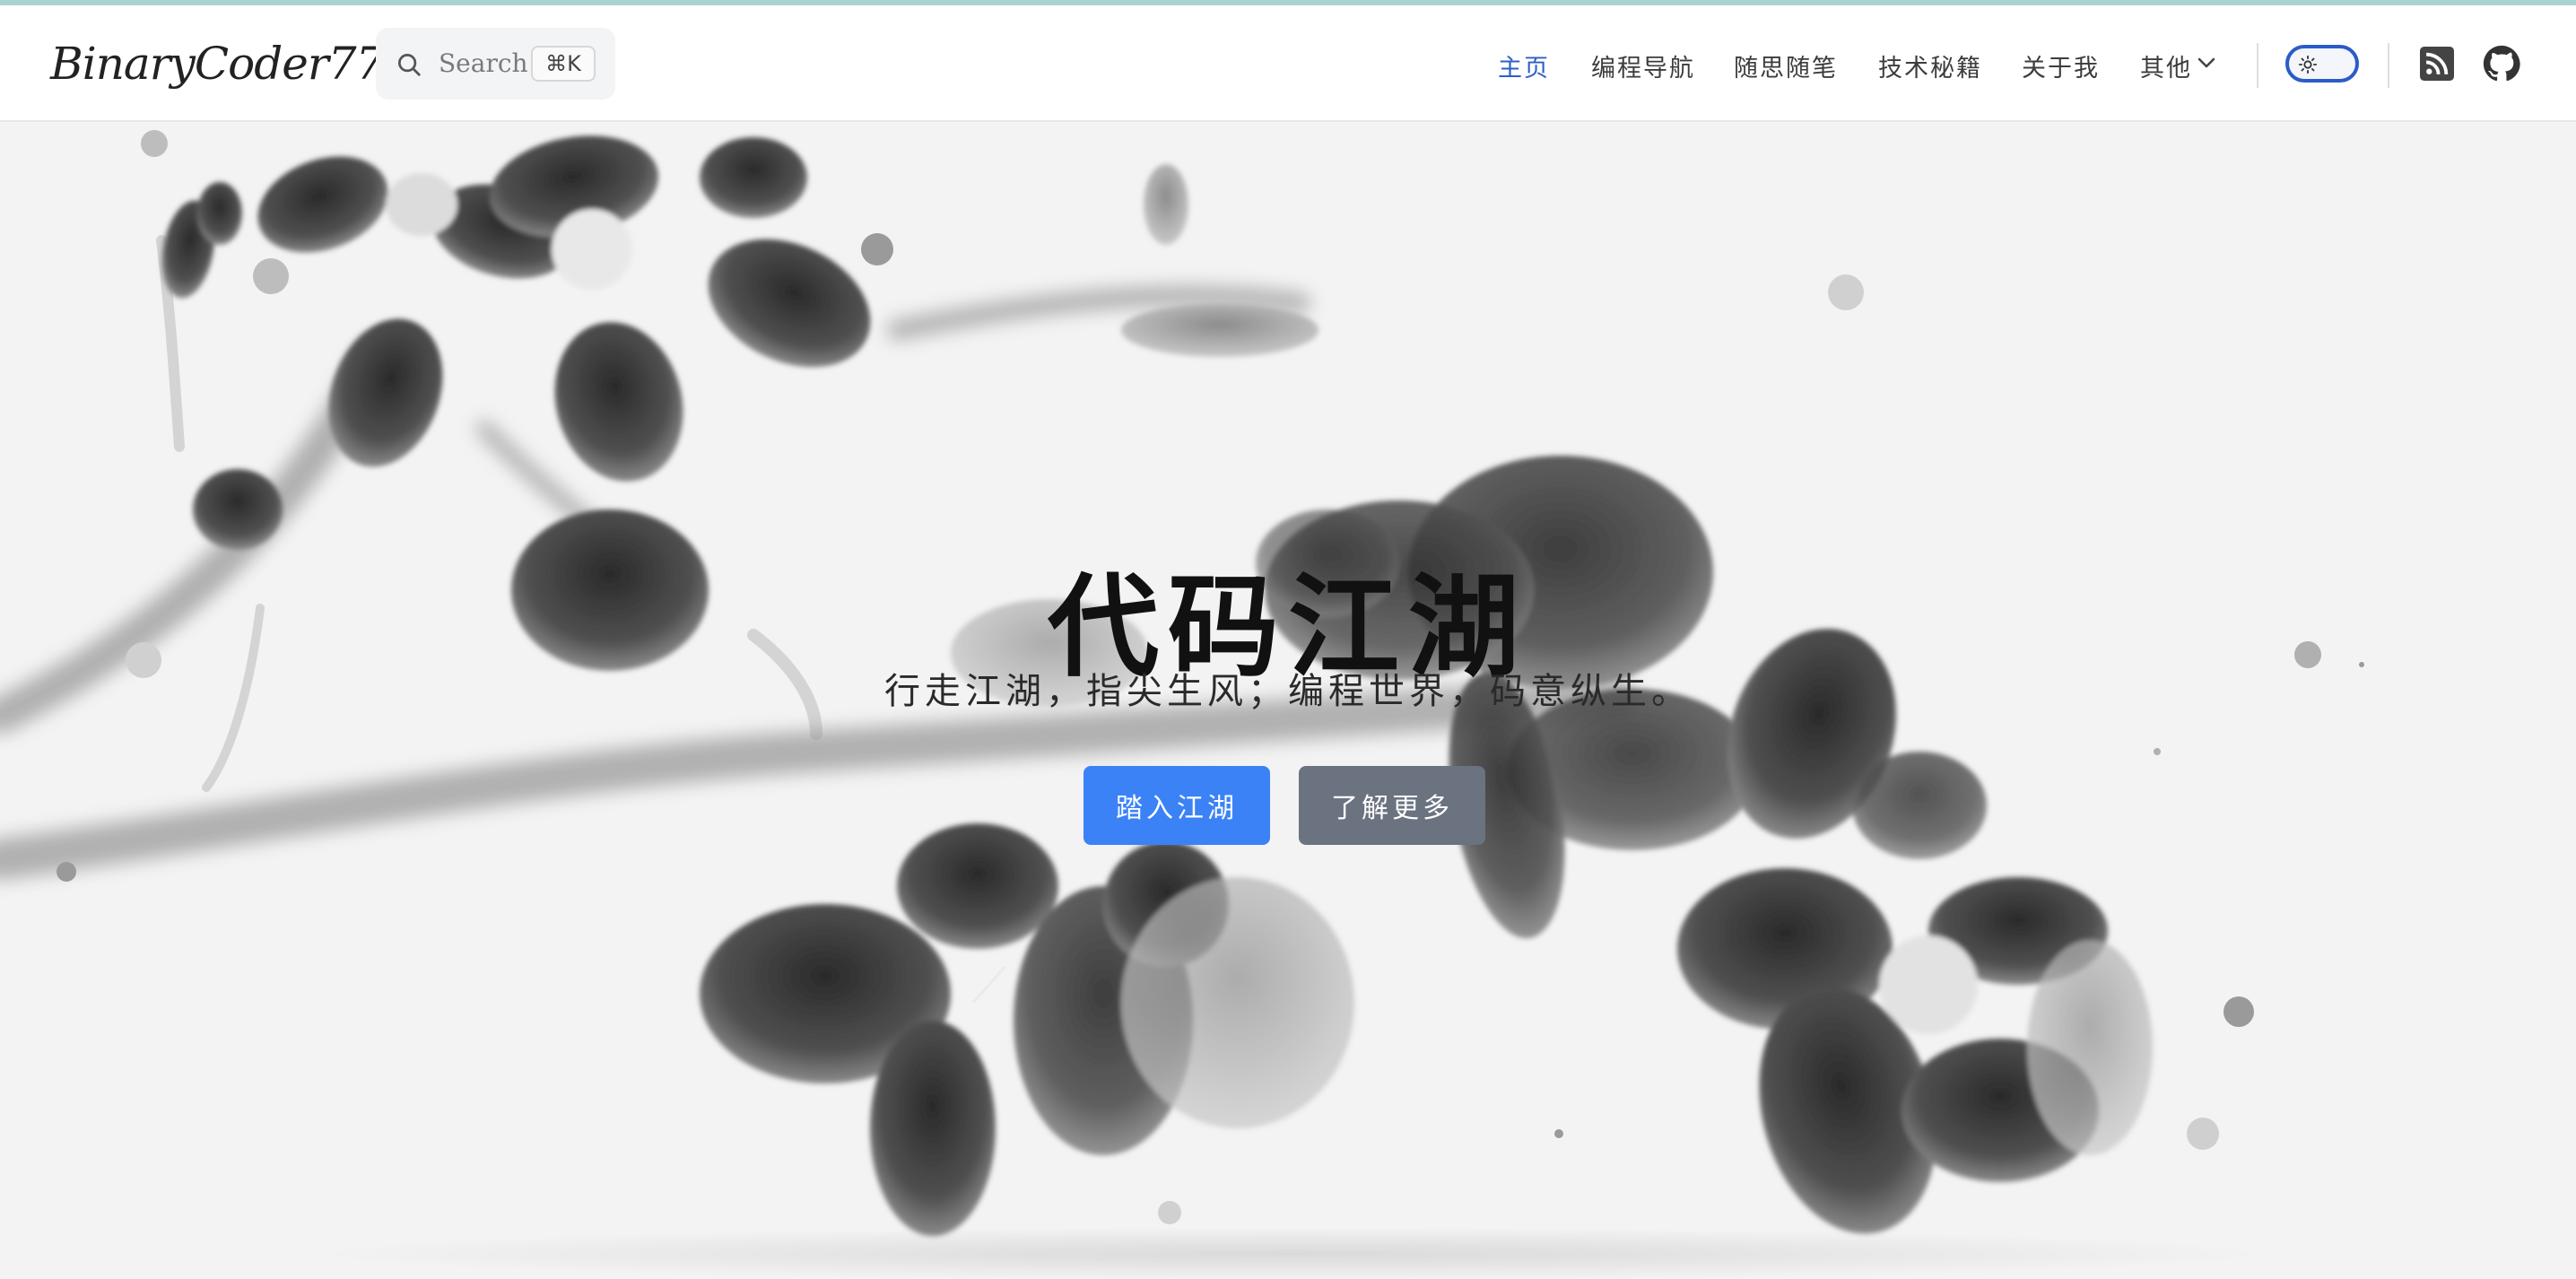  I want to click on sun-icon, so click(2308, 64).